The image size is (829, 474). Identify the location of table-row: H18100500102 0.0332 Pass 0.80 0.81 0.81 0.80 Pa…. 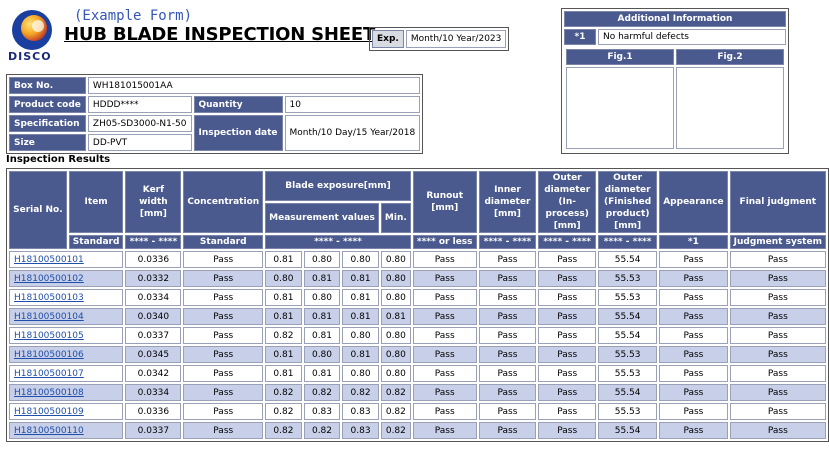
(417, 278).